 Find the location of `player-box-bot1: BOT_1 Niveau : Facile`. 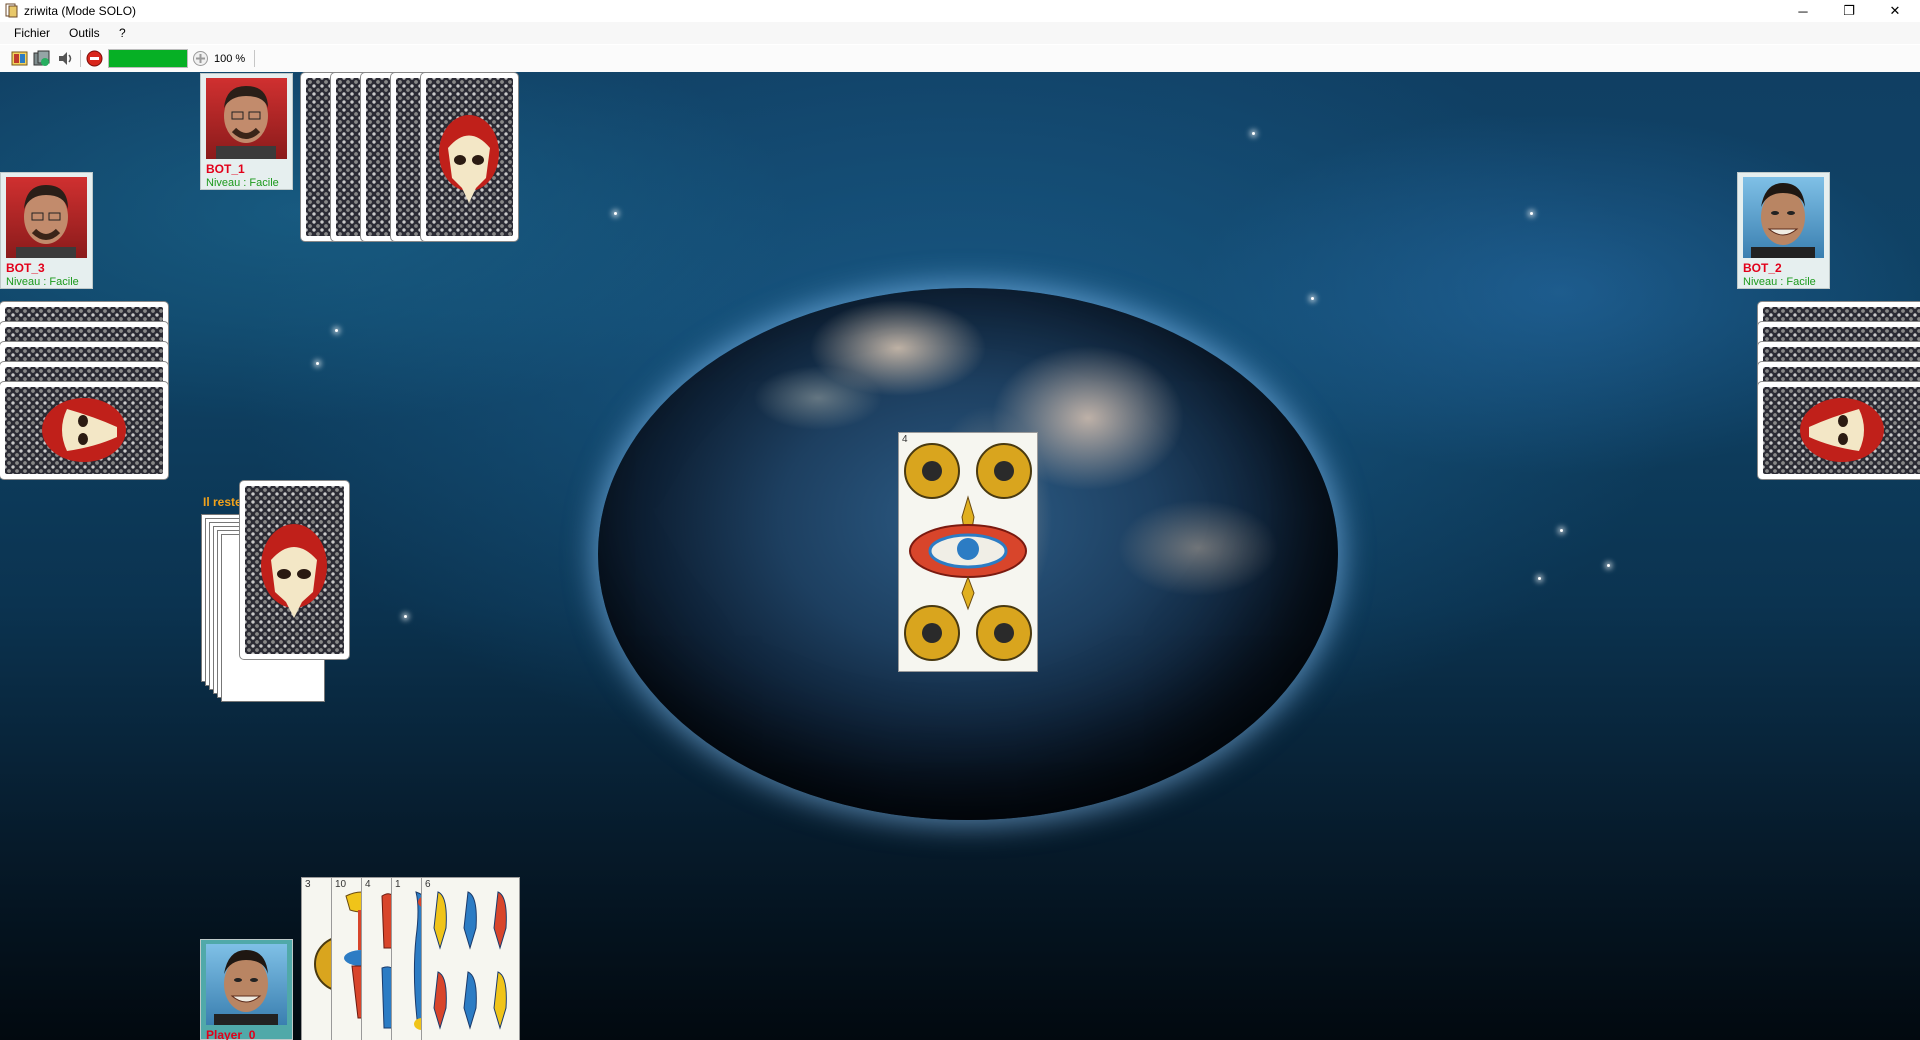

player-box-bot1: BOT_1 Niveau : Facile is located at coordinates (246, 131).